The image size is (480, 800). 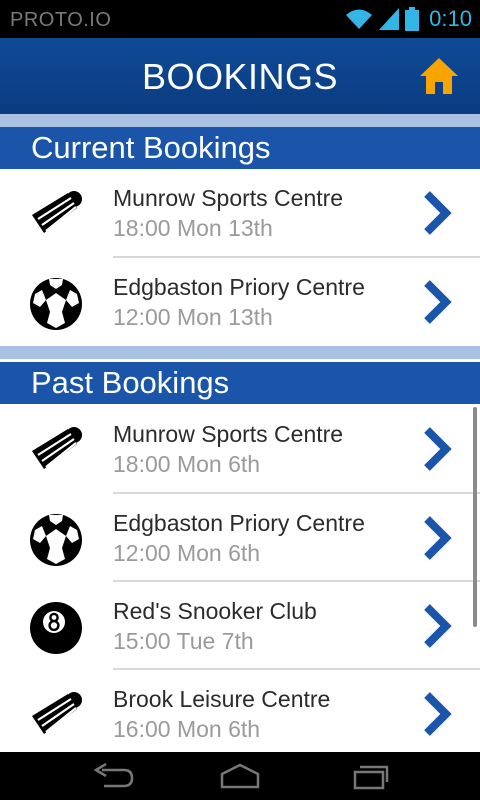 I want to click on booking-row: Munrow Sports Centre 18:00 Mon 6th, so click(x=240, y=449).